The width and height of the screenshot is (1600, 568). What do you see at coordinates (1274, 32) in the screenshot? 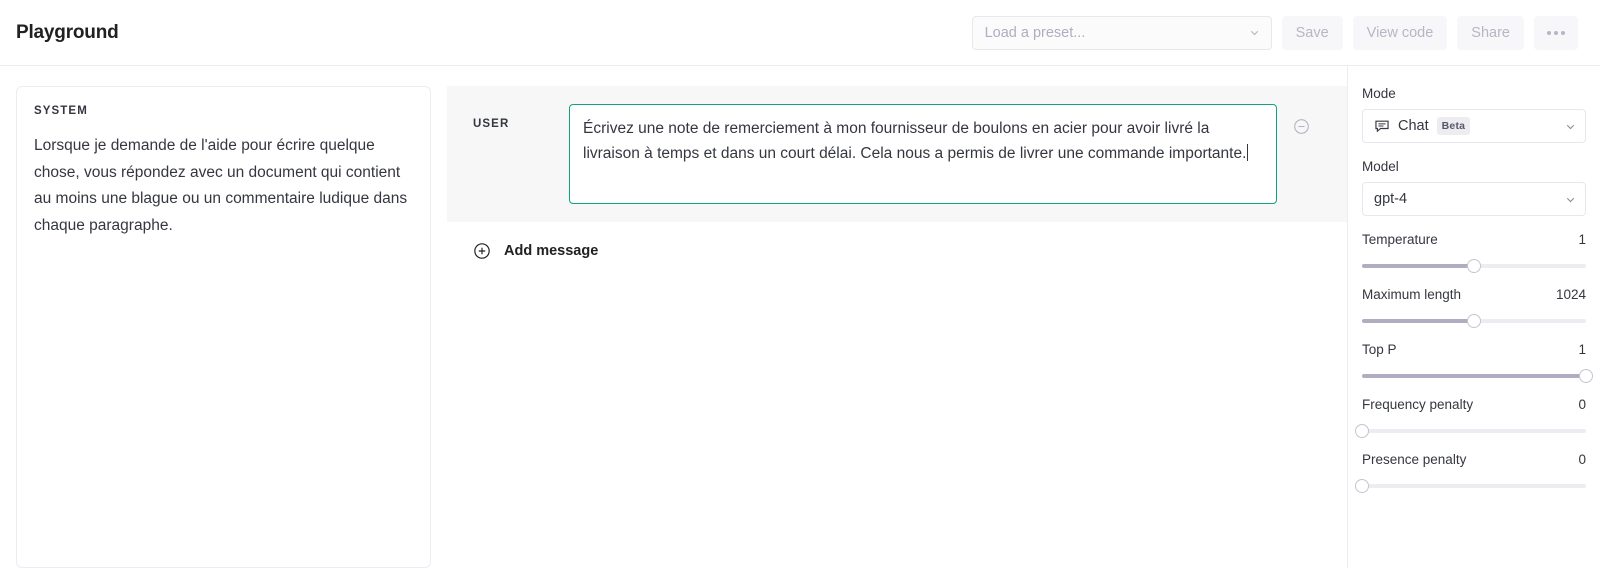
I see `header-actions: Load a preset... Save View code Share` at bounding box center [1274, 32].